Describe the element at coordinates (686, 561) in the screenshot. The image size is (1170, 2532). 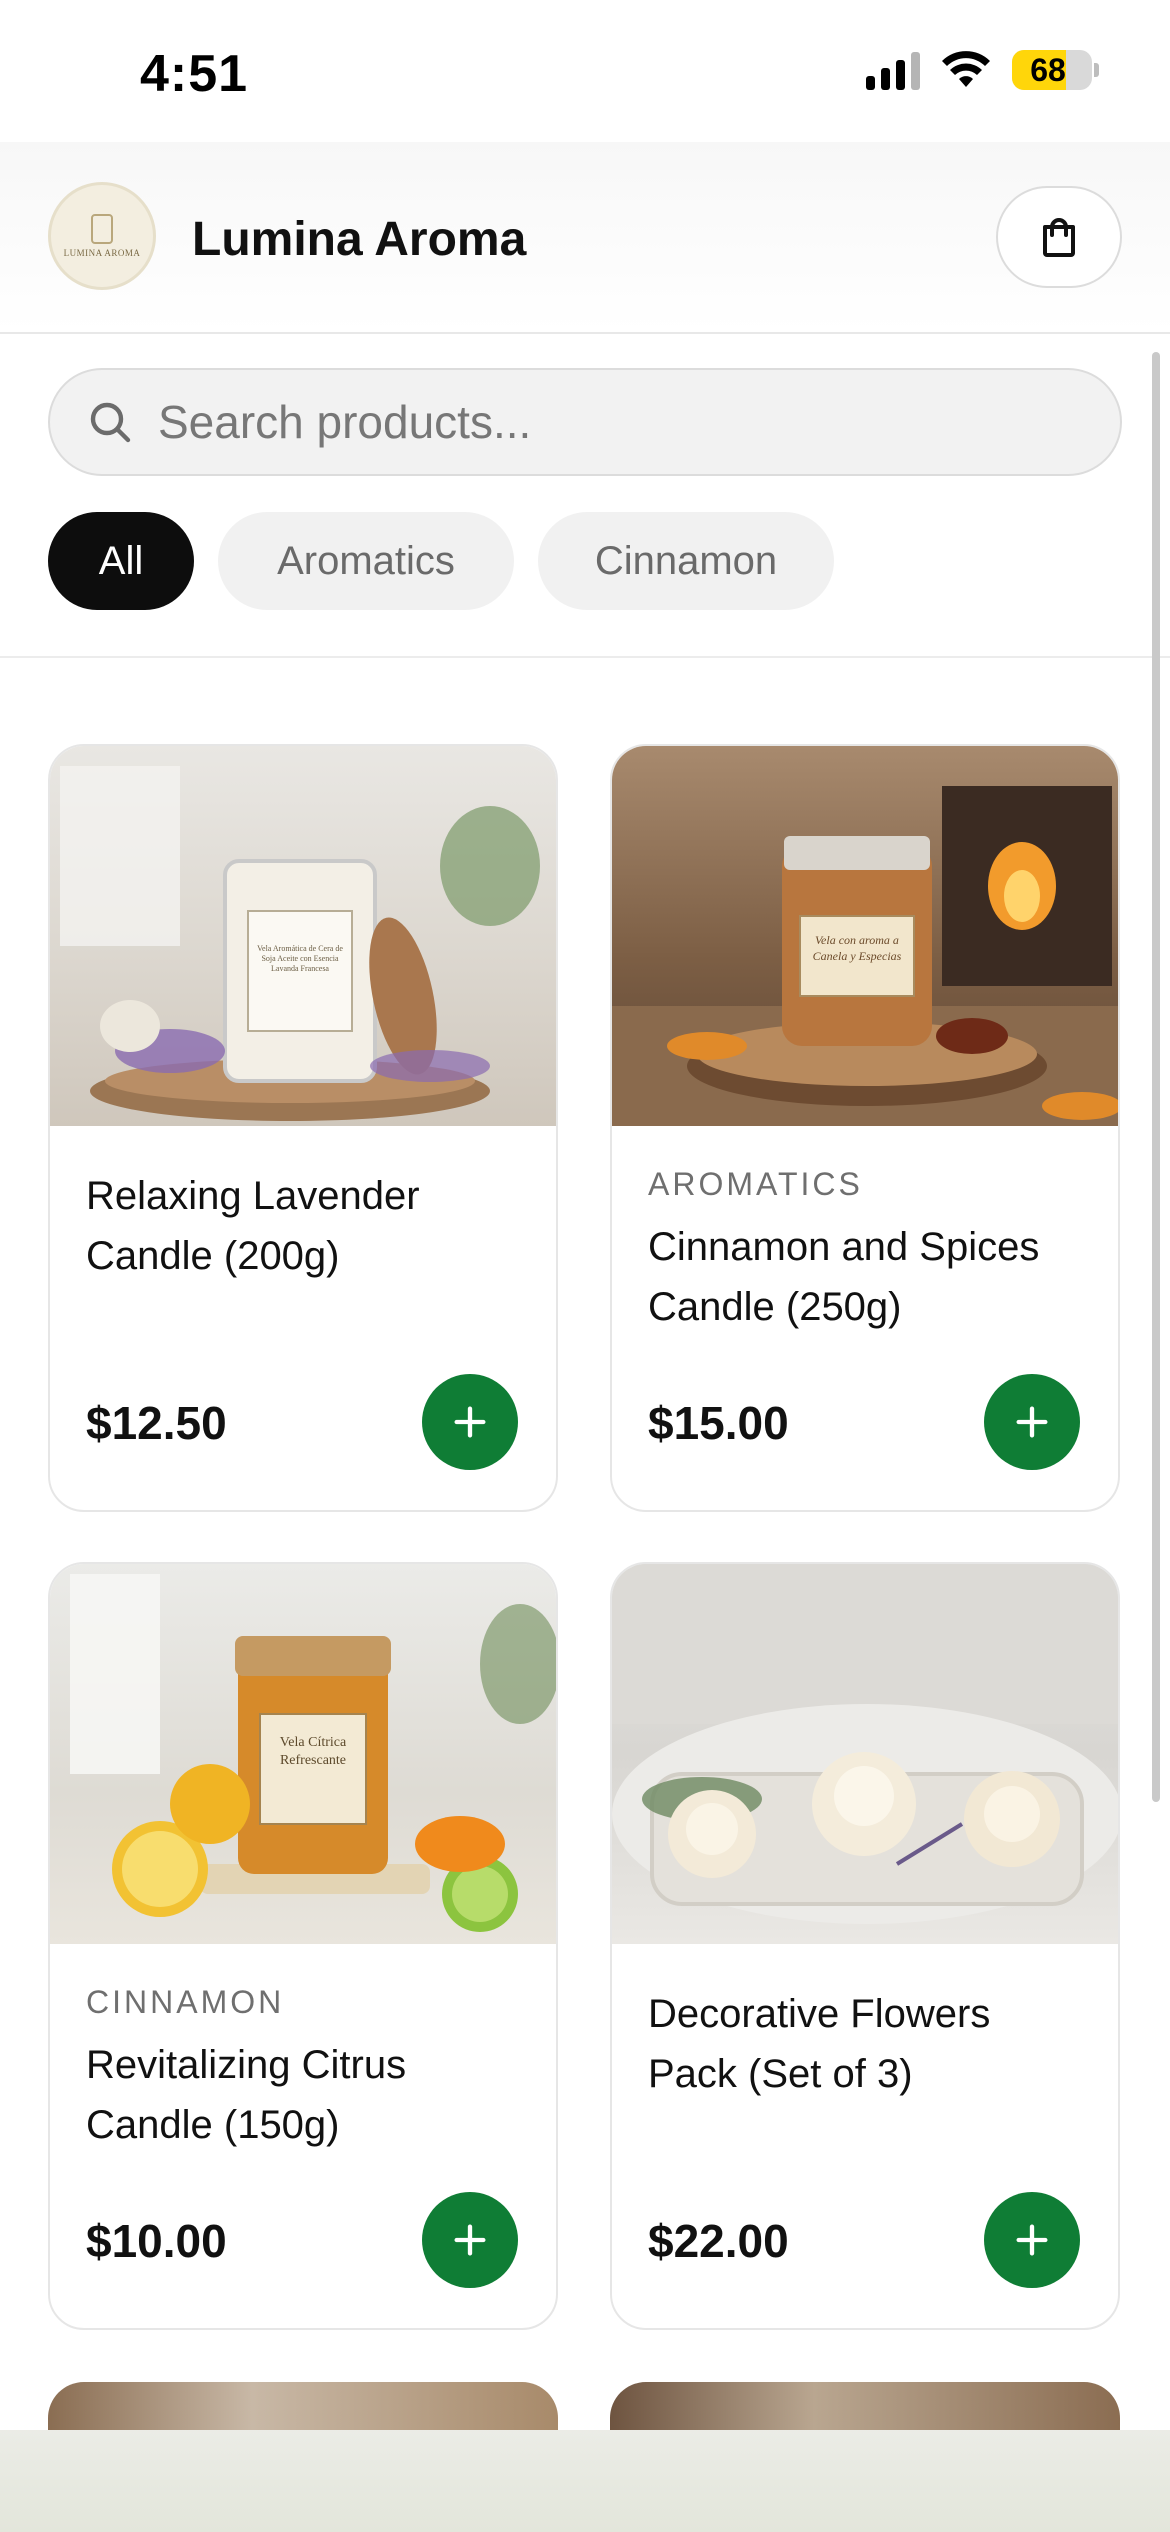
I see `filter-chip-cinnamon: Cinnamon` at that location.